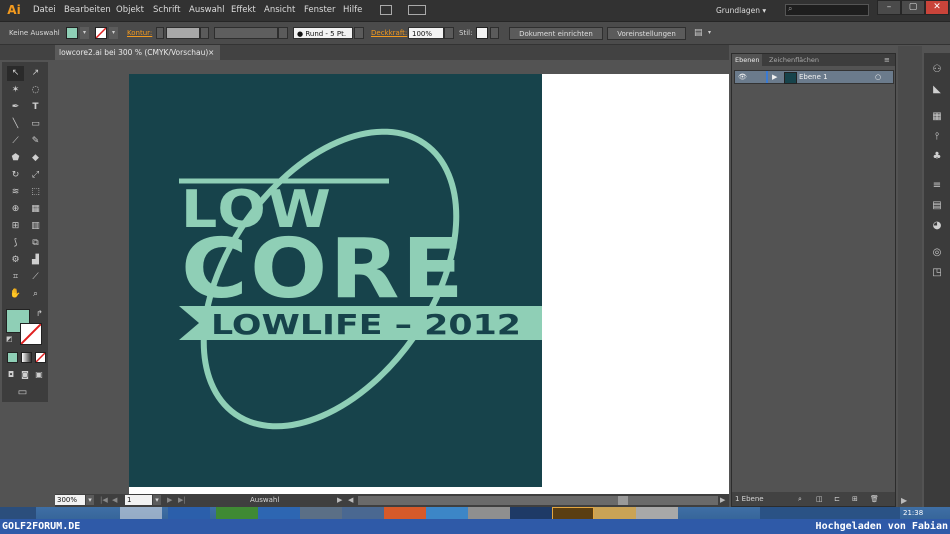  Describe the element at coordinates (182, 500) in the screenshot. I see `last-page-icon: ▶|` at that location.